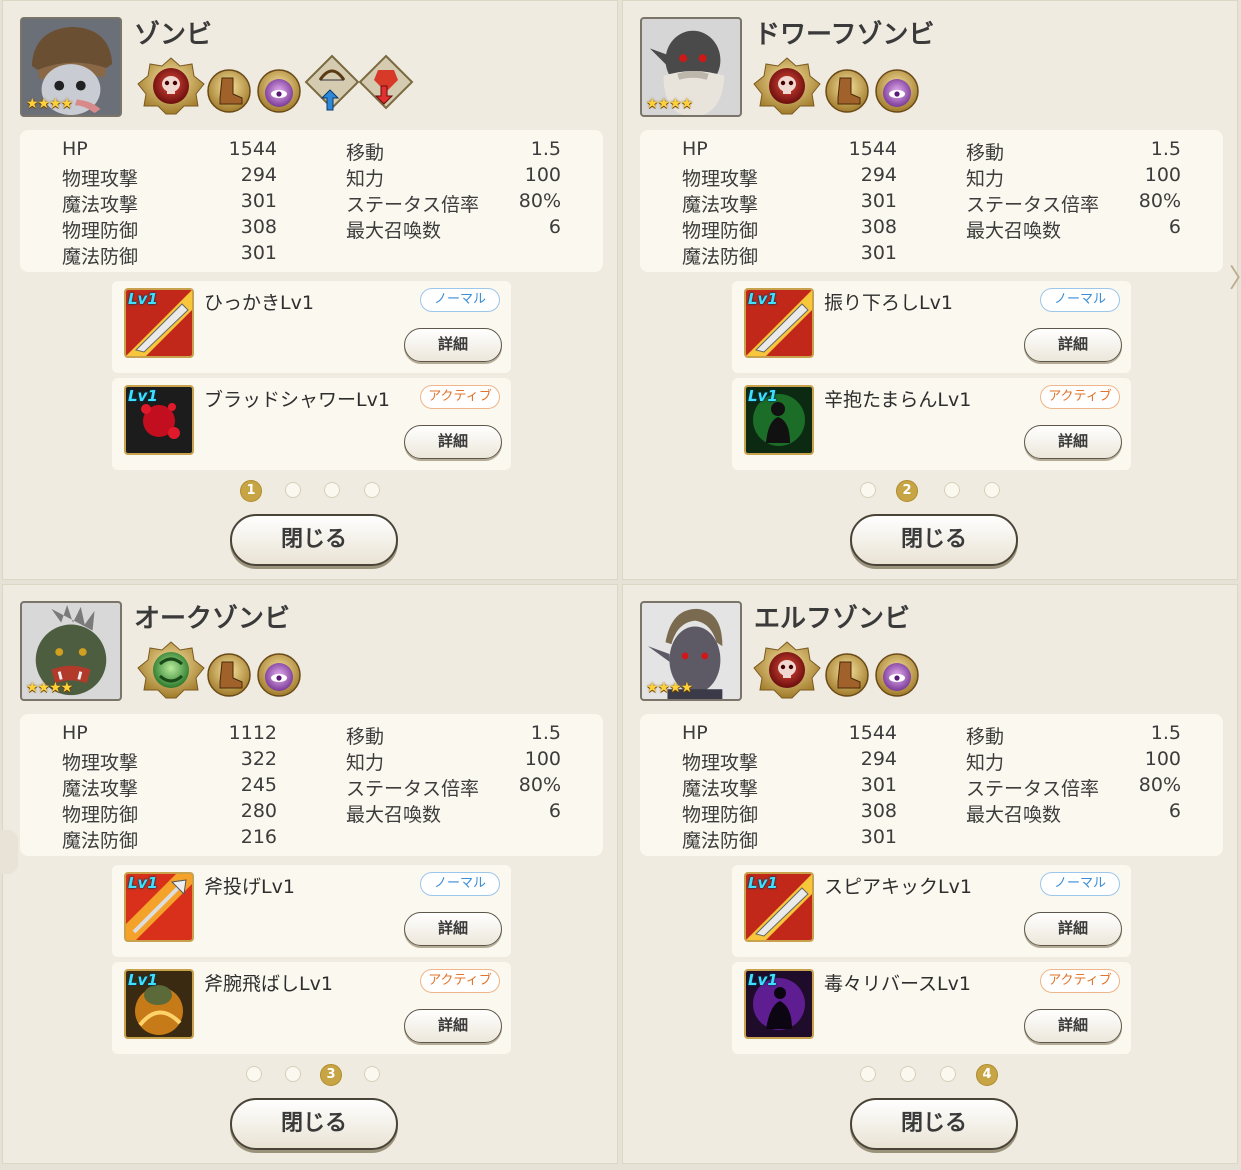 The image size is (1241, 1170). What do you see at coordinates (985, 737) in the screenshot?
I see `stat-label: 移動` at bounding box center [985, 737].